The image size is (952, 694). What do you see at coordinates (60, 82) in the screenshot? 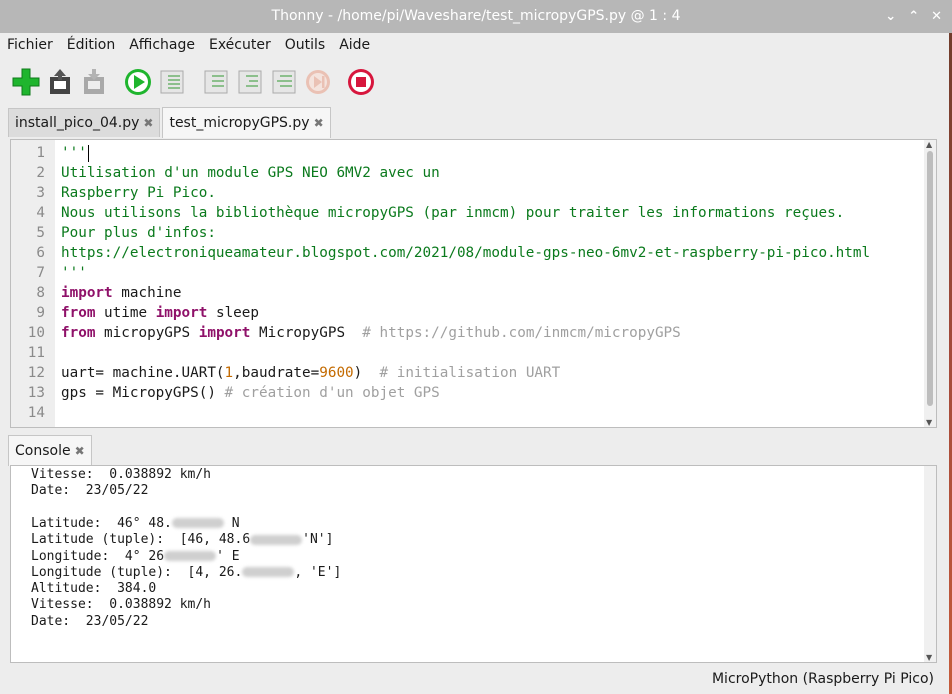
I see `load-file-icon` at bounding box center [60, 82].